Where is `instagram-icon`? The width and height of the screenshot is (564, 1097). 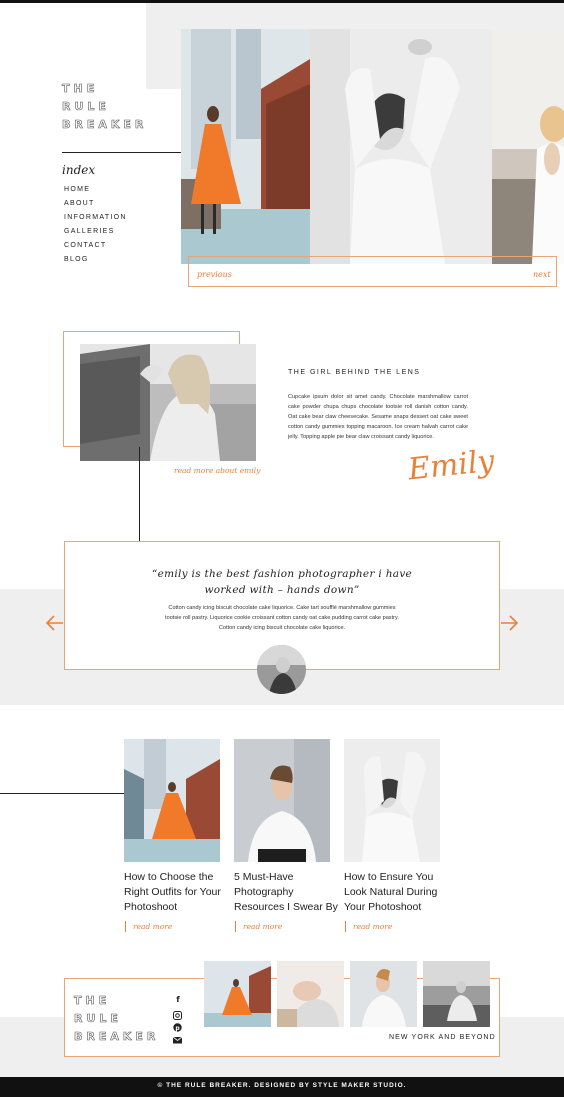 instagram-icon is located at coordinates (178, 1013).